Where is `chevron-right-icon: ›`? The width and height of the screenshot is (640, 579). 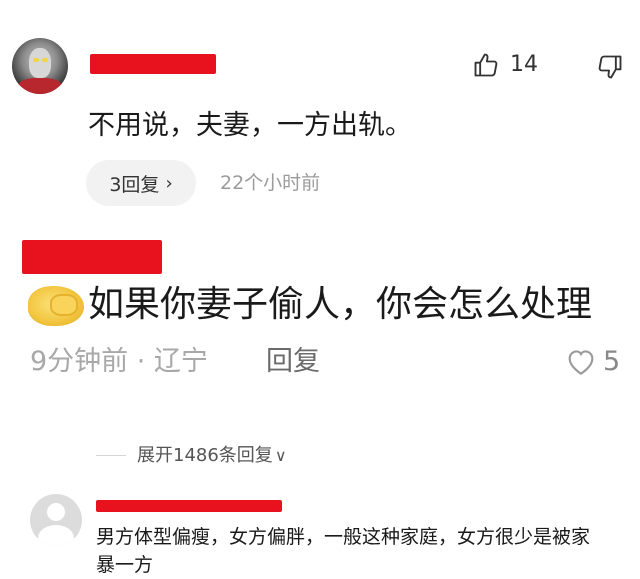
chevron-right-icon: › is located at coordinates (169, 183).